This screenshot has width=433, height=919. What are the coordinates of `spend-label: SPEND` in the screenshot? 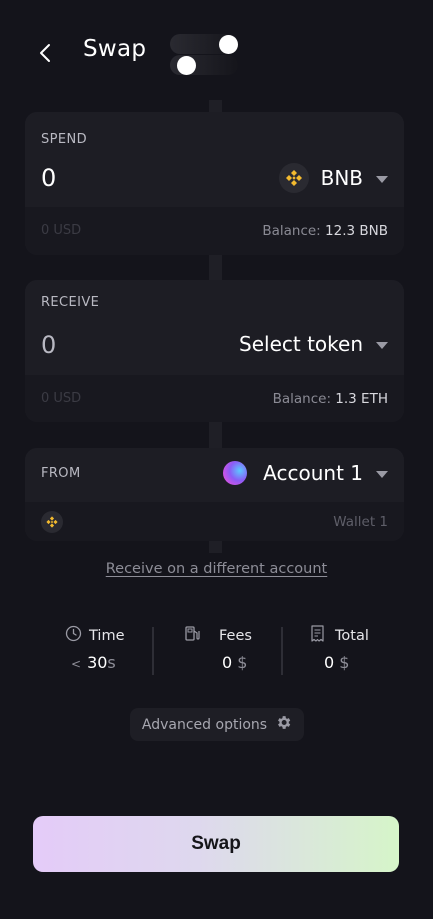 It's located at (64, 139).